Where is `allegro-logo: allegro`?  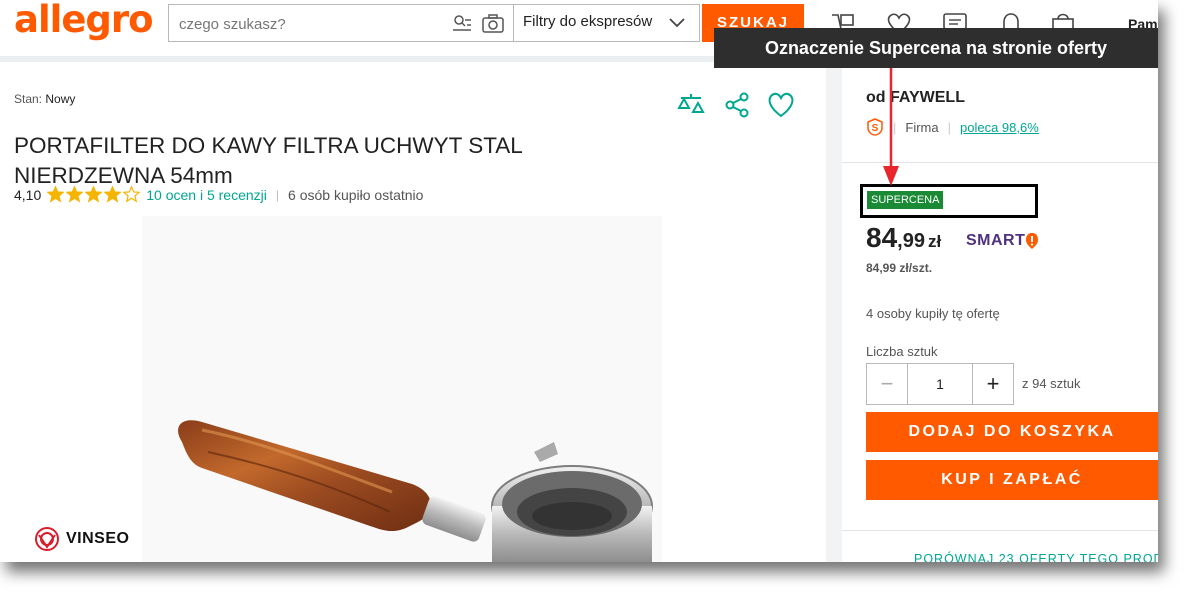 allegro-logo: allegro is located at coordinates (84, 20).